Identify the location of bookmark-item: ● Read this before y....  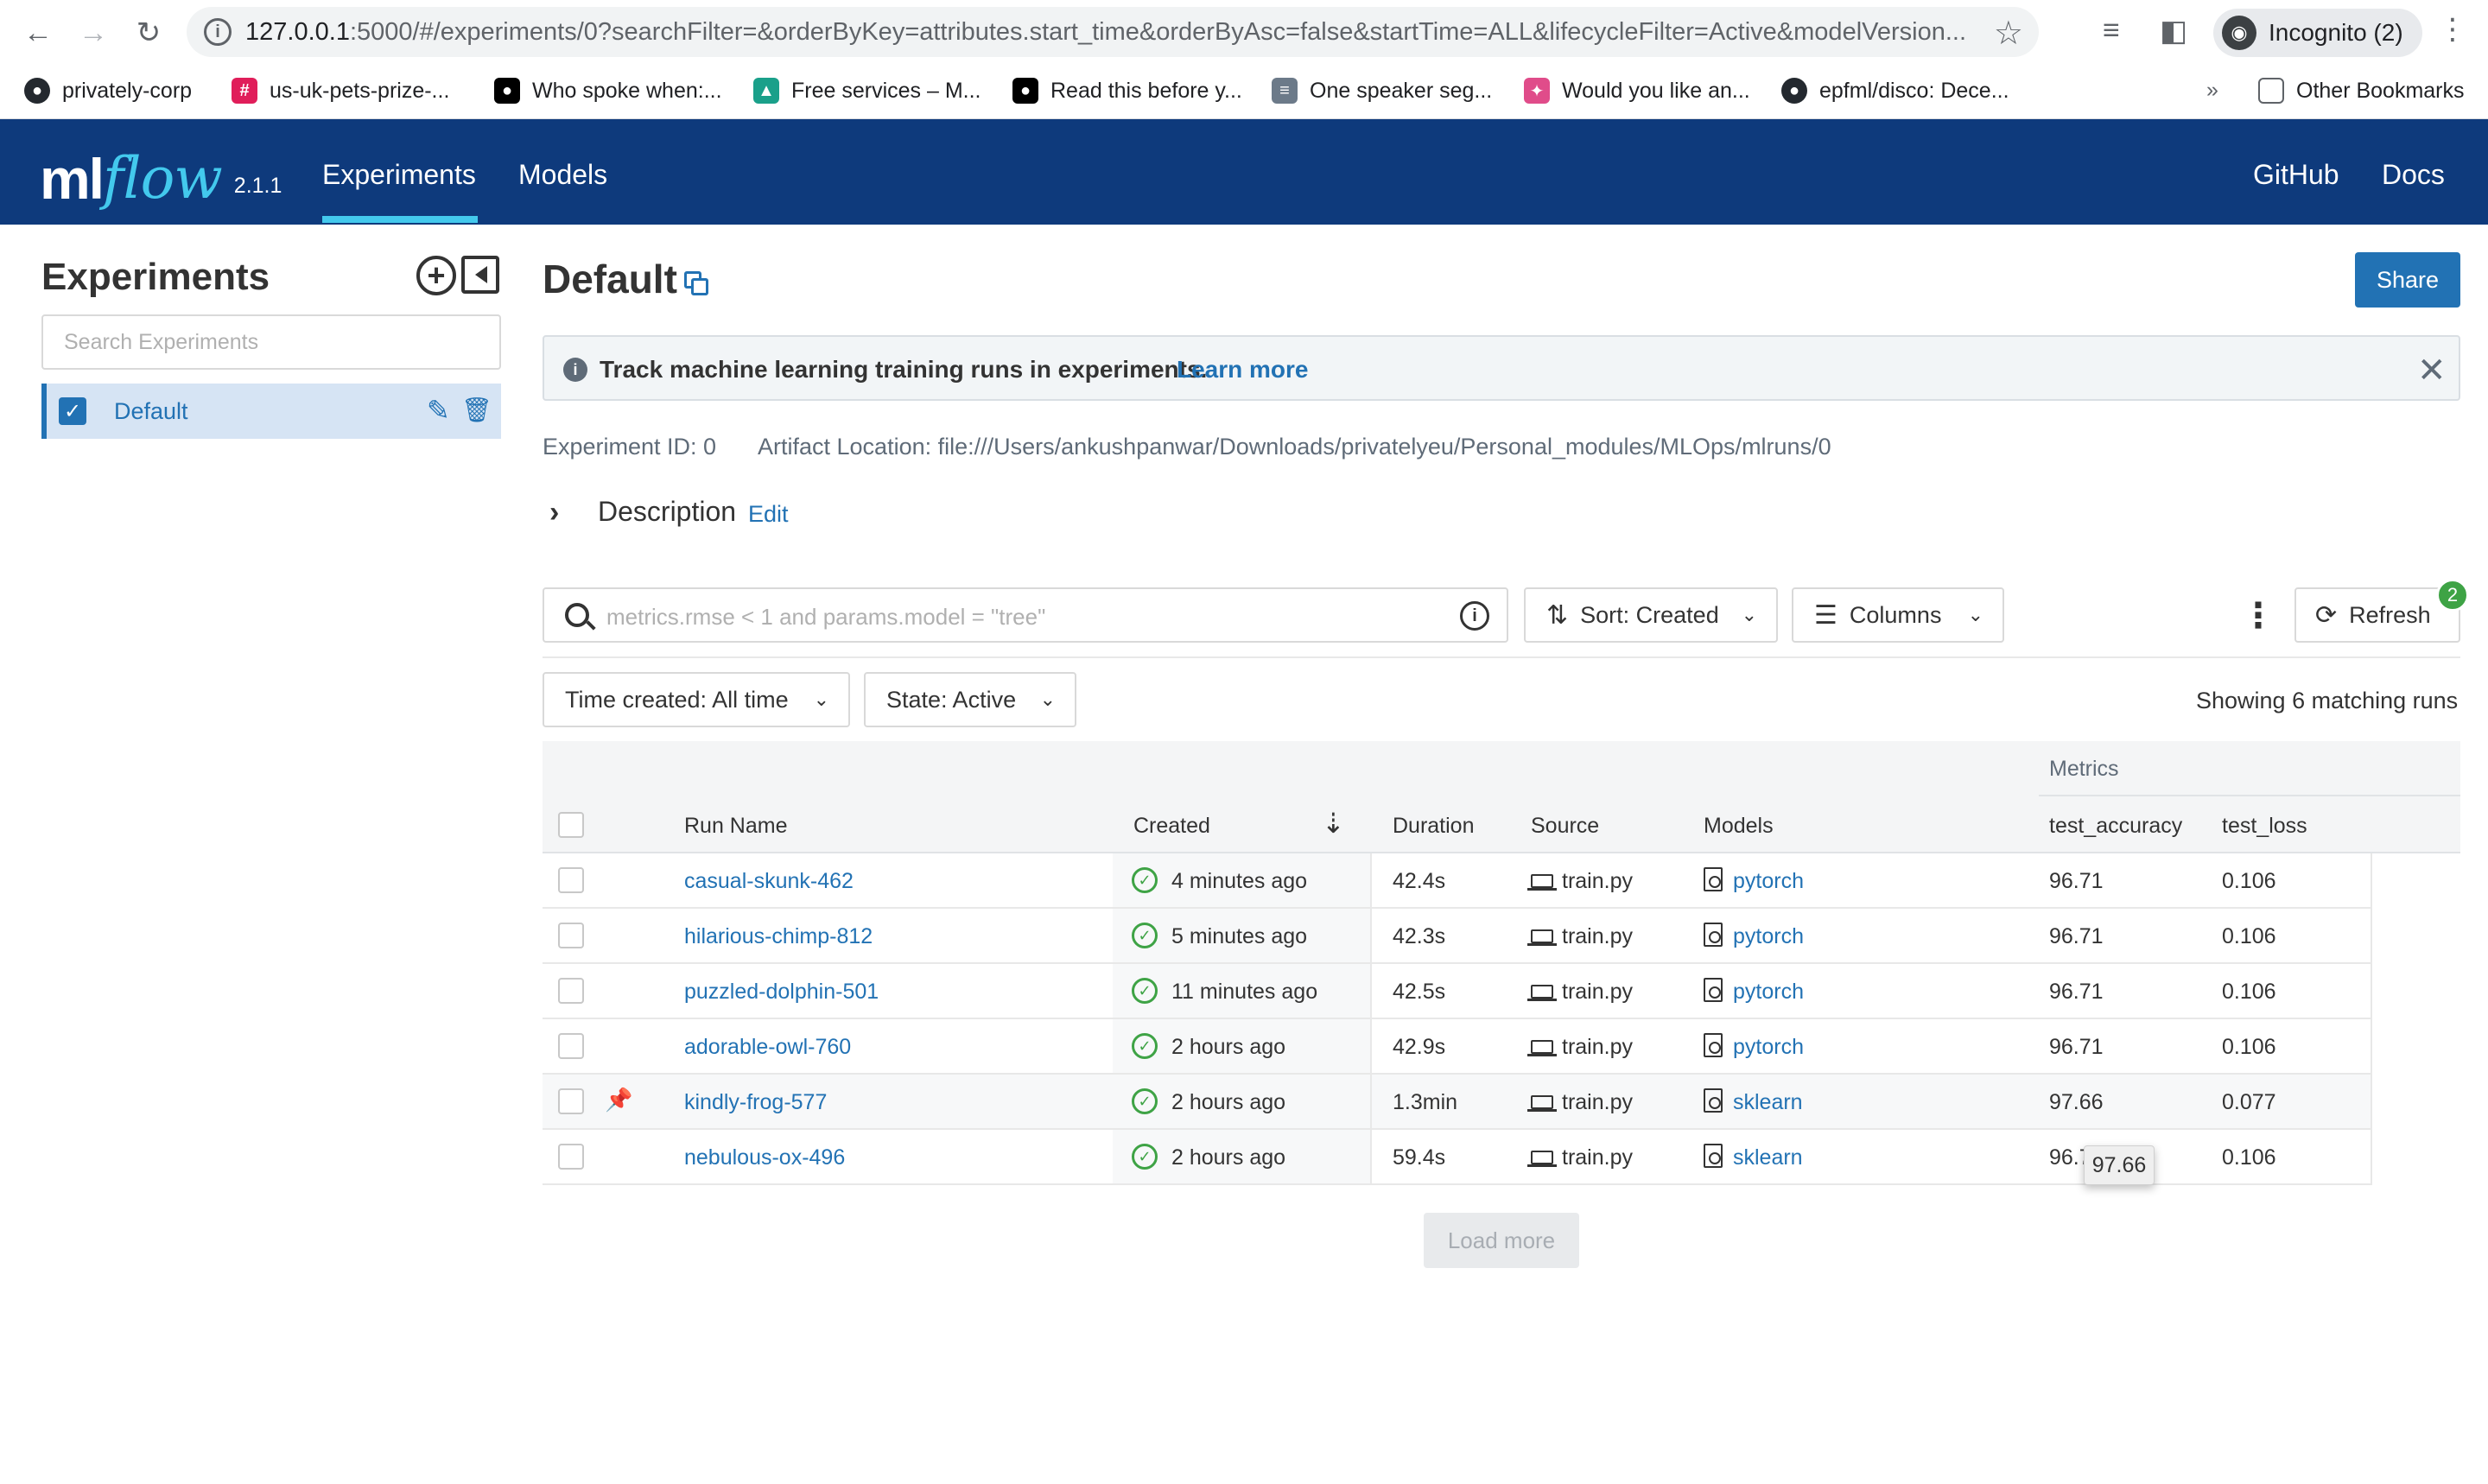
(1127, 91).